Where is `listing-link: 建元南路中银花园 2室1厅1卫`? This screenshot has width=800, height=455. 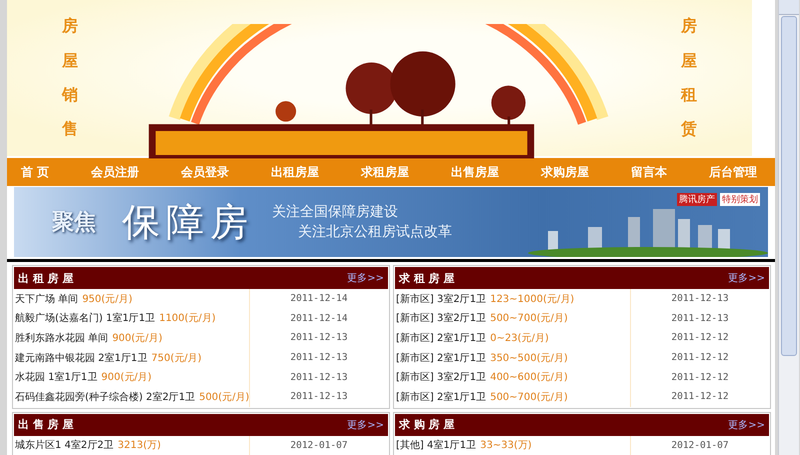 listing-link: 建元南路中银花园 2室1厅1卫 is located at coordinates (81, 357).